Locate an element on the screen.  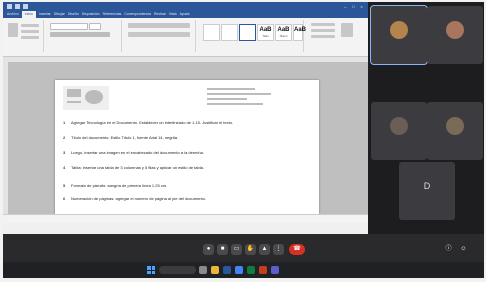
editing-group is located at coordinates (335, 36).